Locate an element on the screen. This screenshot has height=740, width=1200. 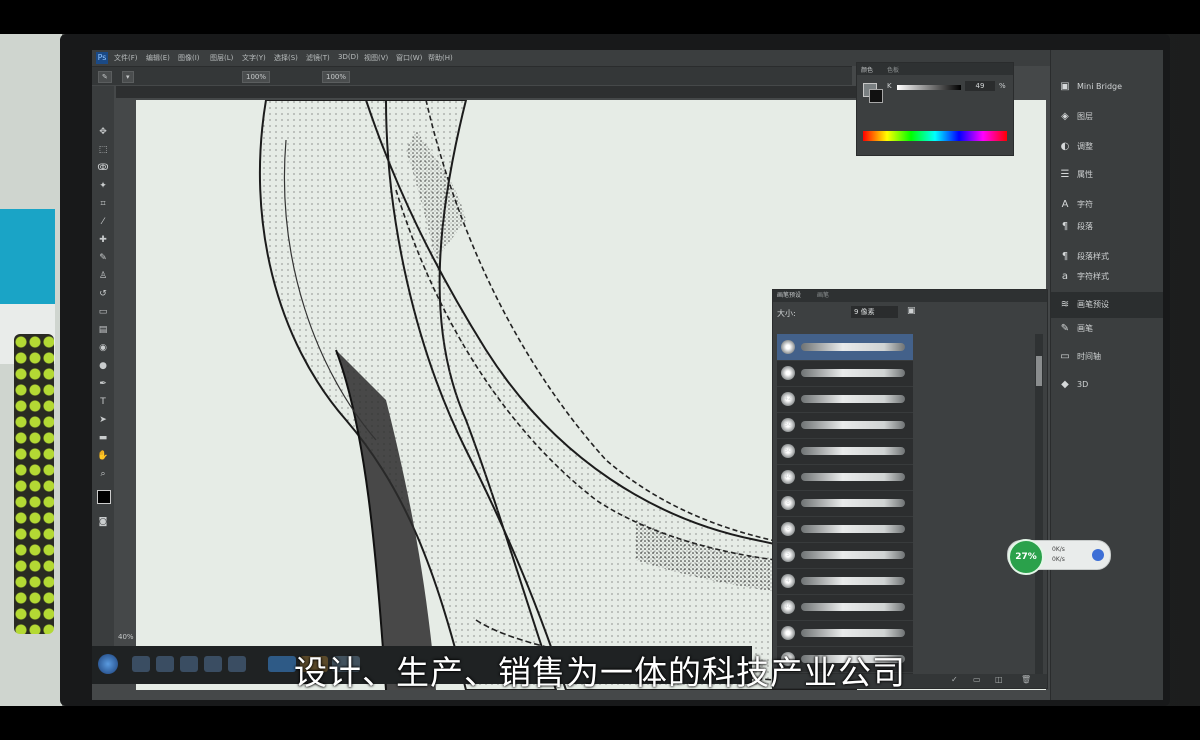
menu-item: 滤镜(T) is located at coordinates (318, 58).